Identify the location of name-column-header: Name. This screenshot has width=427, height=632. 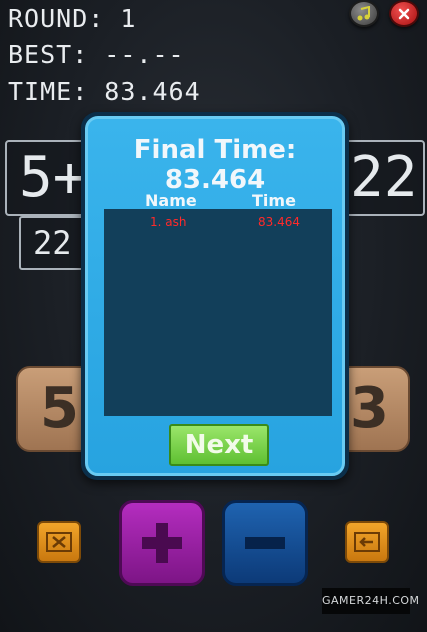
(171, 200).